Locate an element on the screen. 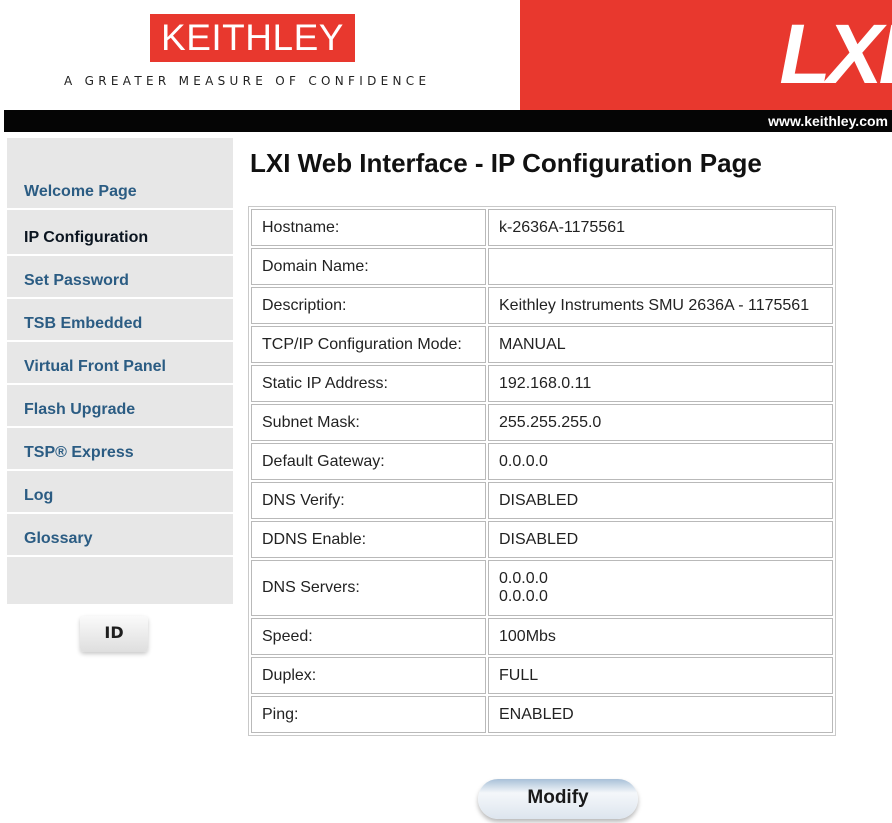 Image resolution: width=892 pixels, height=823 pixels. sidebar-item-ip-configuration: IP Configuration is located at coordinates (120, 234).